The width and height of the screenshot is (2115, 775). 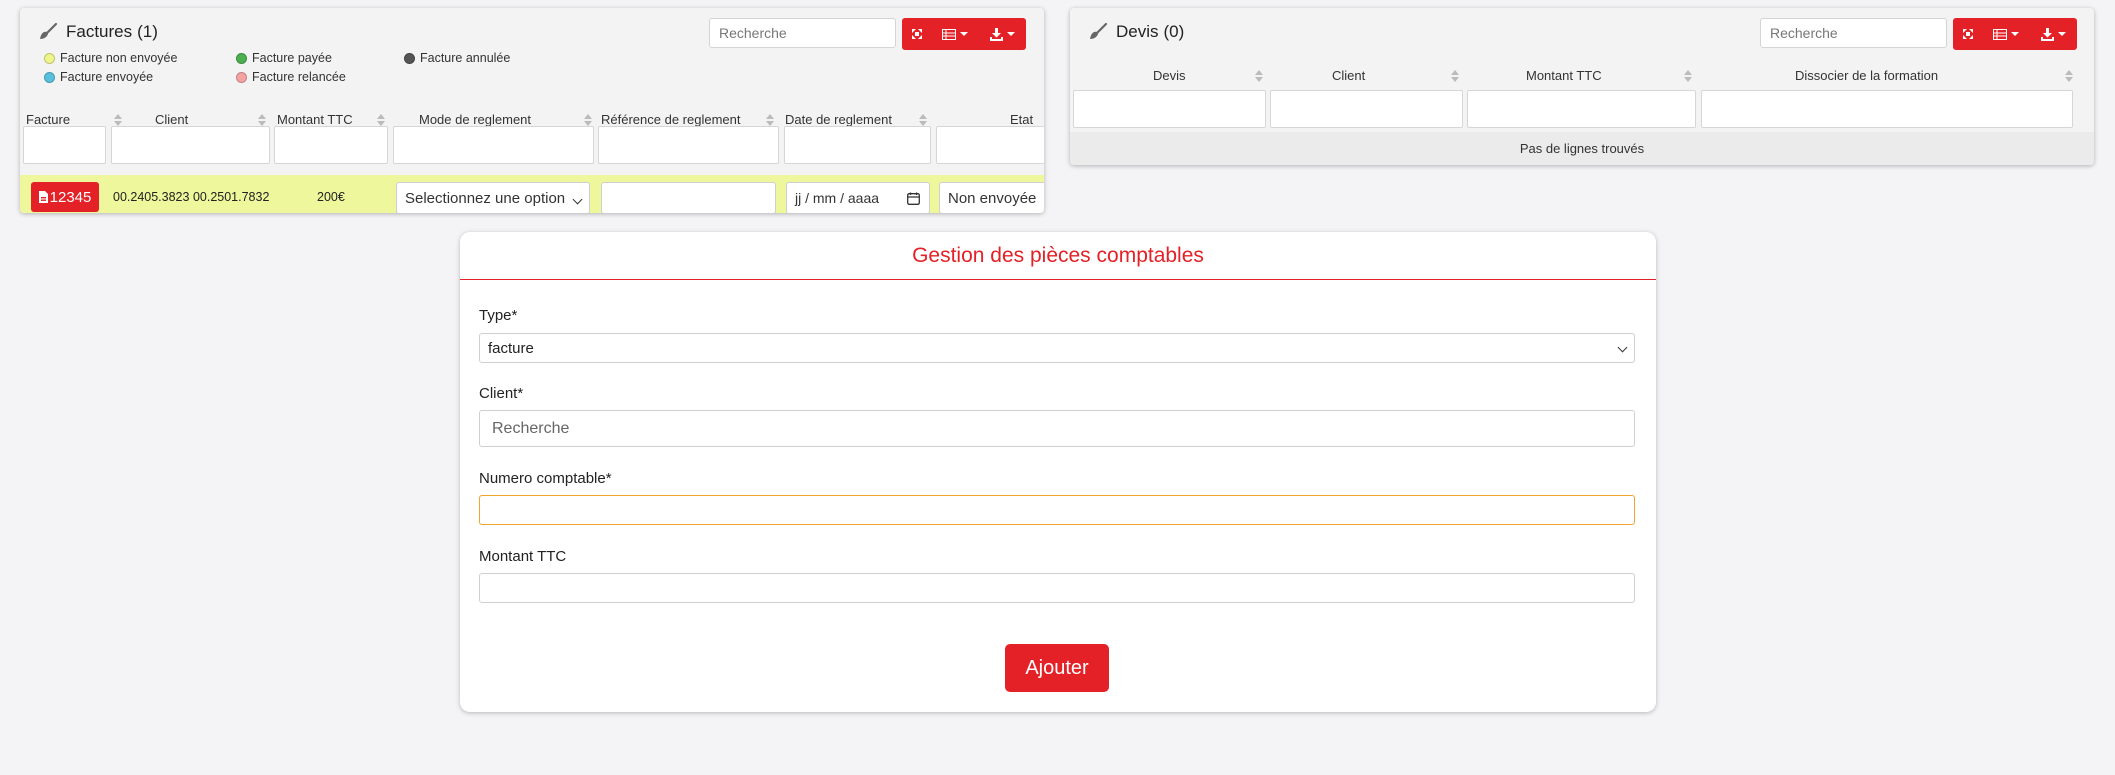 What do you see at coordinates (70, 197) in the screenshot?
I see `invoice-number: 12345` at bounding box center [70, 197].